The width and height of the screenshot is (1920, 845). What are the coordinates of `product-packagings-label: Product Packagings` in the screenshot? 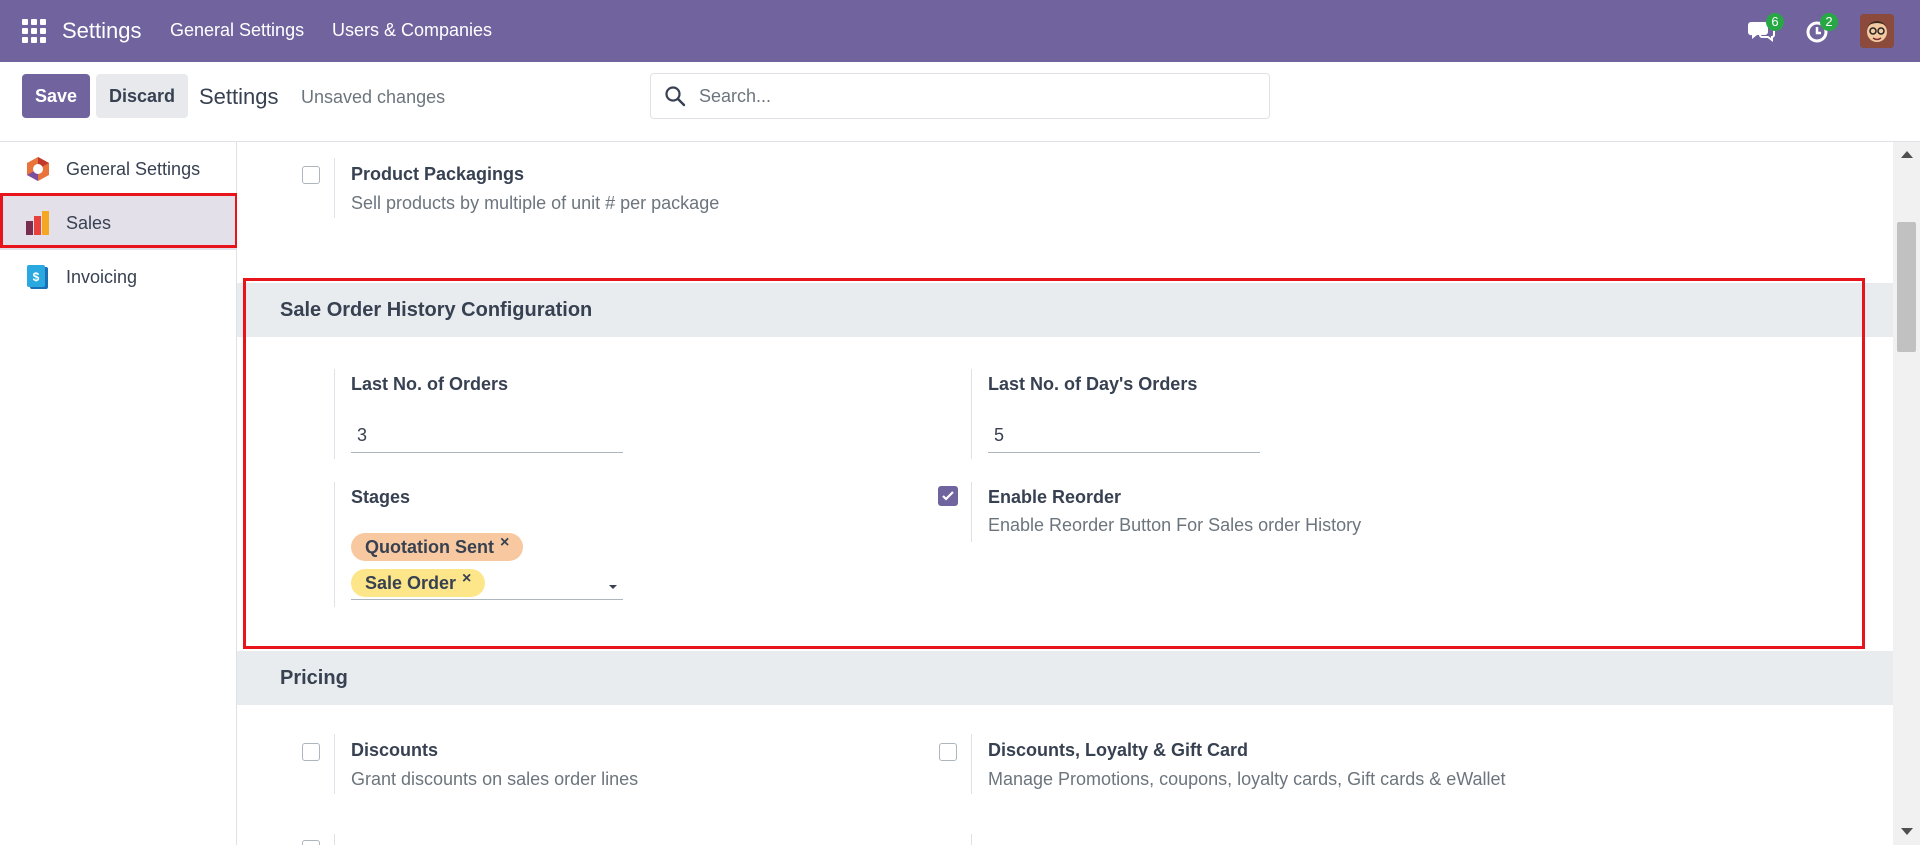 It's located at (438, 174).